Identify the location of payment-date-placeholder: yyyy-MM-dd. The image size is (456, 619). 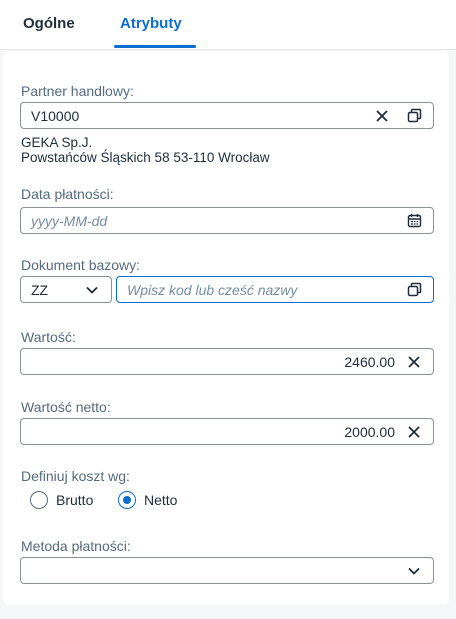
(69, 221).